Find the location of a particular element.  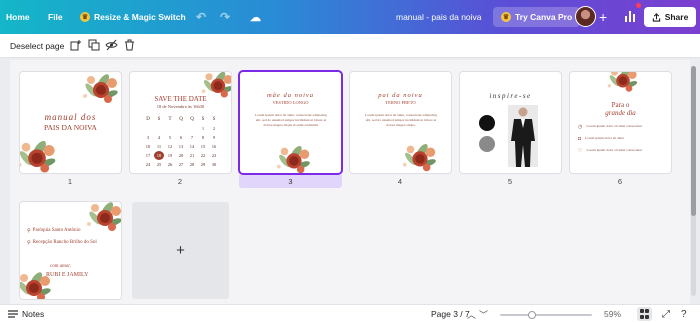

crown-icon: ♛ is located at coordinates (506, 17).